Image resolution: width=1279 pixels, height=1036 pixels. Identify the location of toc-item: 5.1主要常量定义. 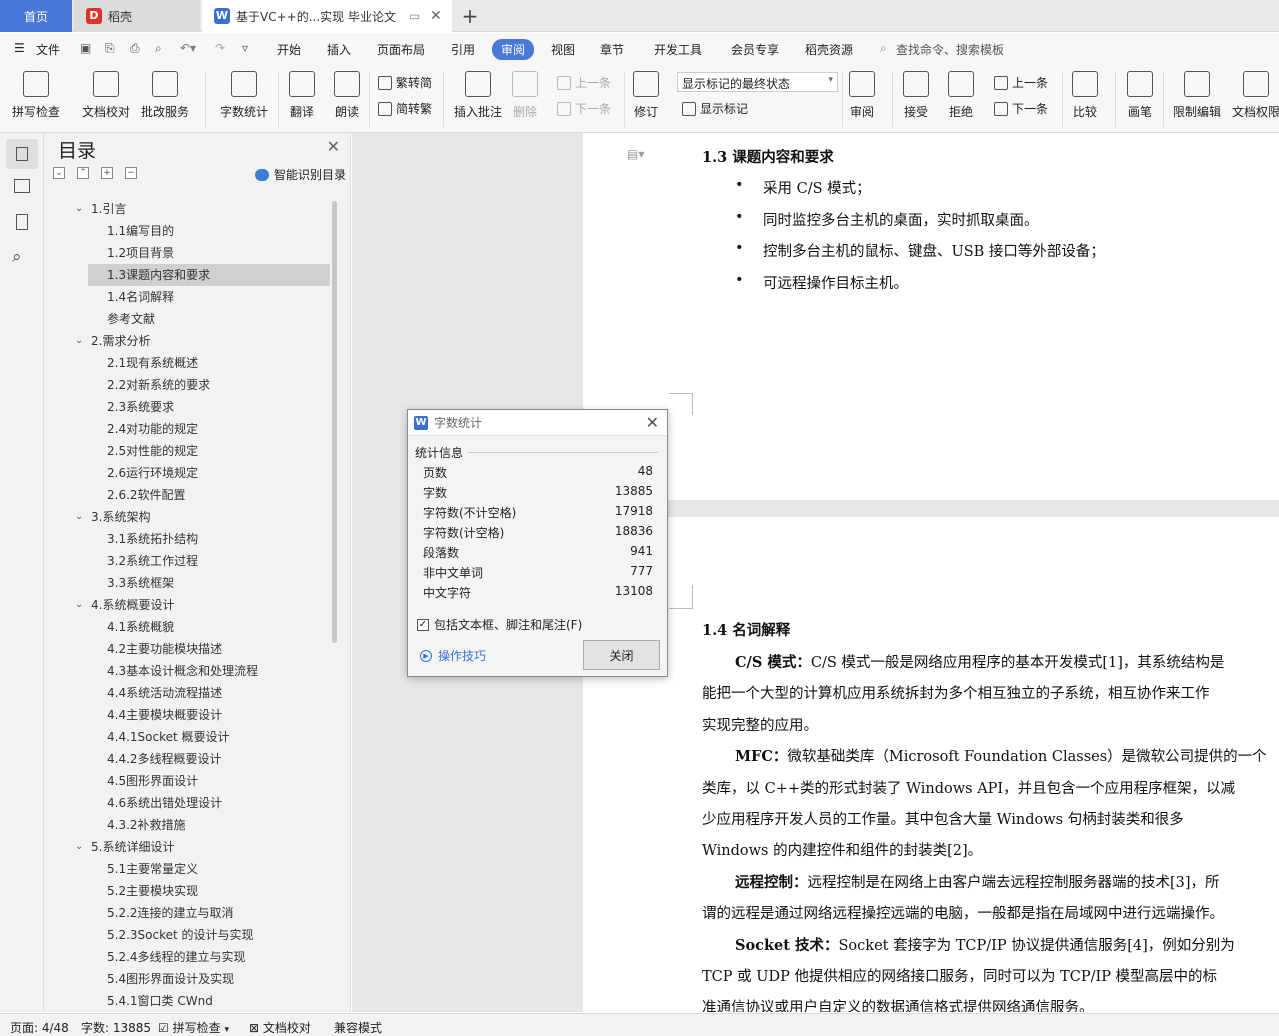
(152, 869).